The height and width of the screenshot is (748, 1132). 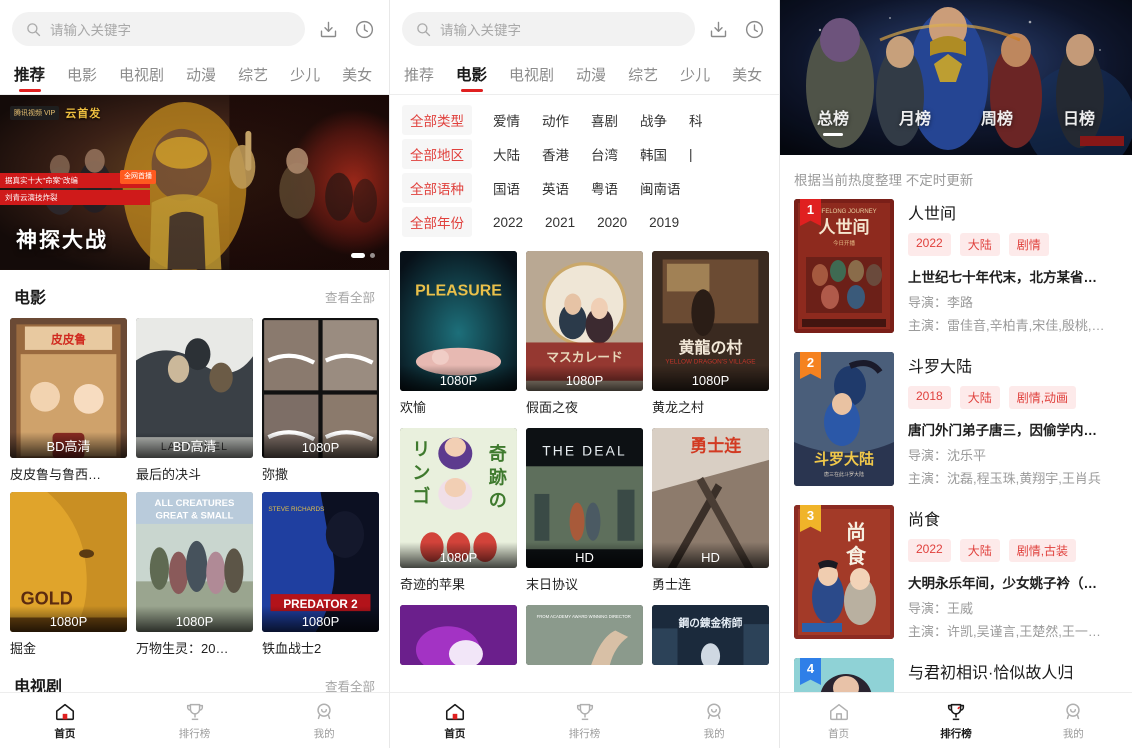 I want to click on filter-option: 喜剧, so click(x=604, y=120).